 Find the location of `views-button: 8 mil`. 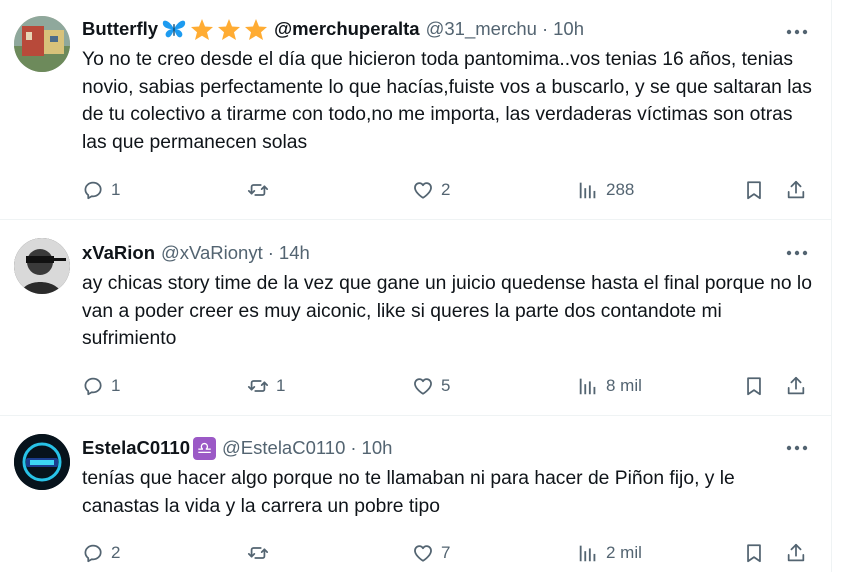

views-button: 8 mil is located at coordinates (609, 386).